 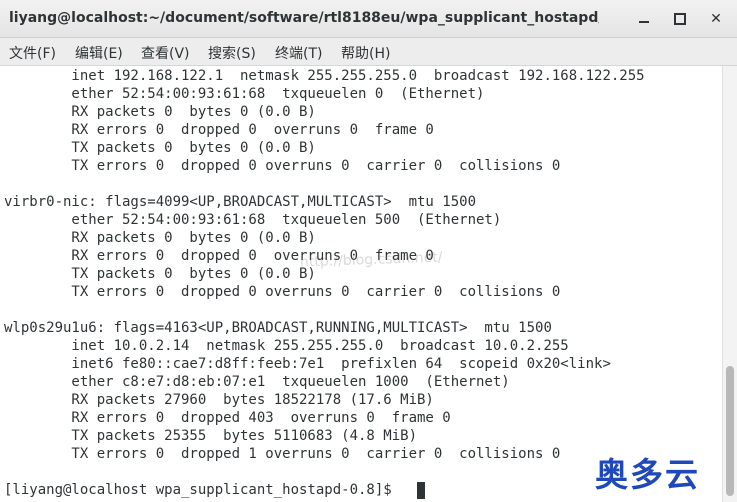 I want to click on menu-view: 查看(V), so click(x=165, y=53).